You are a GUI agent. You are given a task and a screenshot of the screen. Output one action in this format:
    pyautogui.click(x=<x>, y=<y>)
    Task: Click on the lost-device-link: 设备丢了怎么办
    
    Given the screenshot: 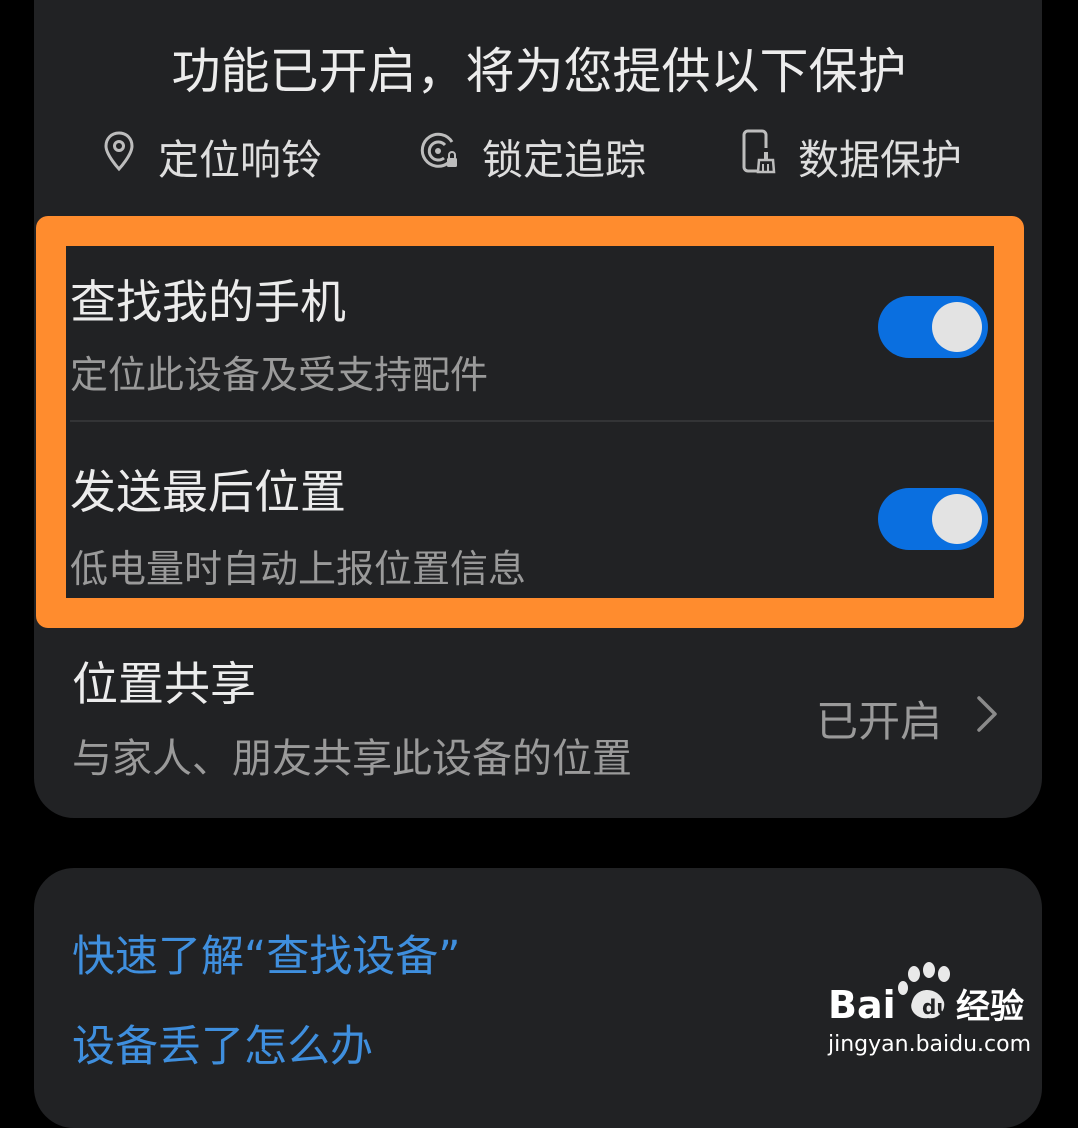 What is the action you would take?
    pyautogui.click(x=222, y=1043)
    